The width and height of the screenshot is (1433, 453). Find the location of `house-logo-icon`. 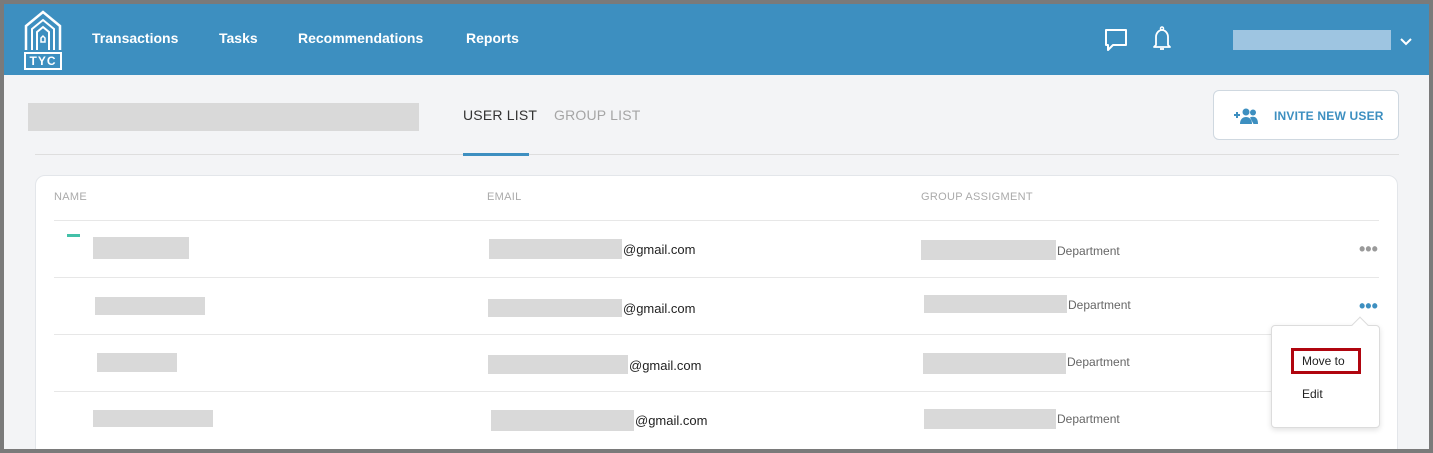

house-logo-icon is located at coordinates (43, 30).